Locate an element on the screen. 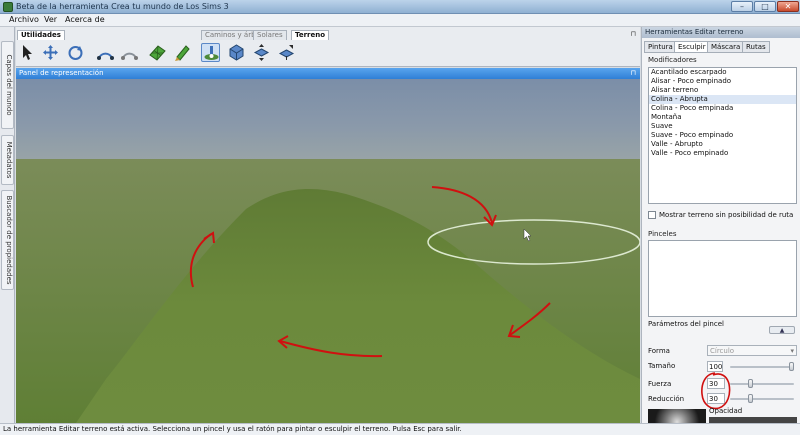 The width and height of the screenshot is (800, 435). arc-tool-icon is located at coordinates (105, 52).